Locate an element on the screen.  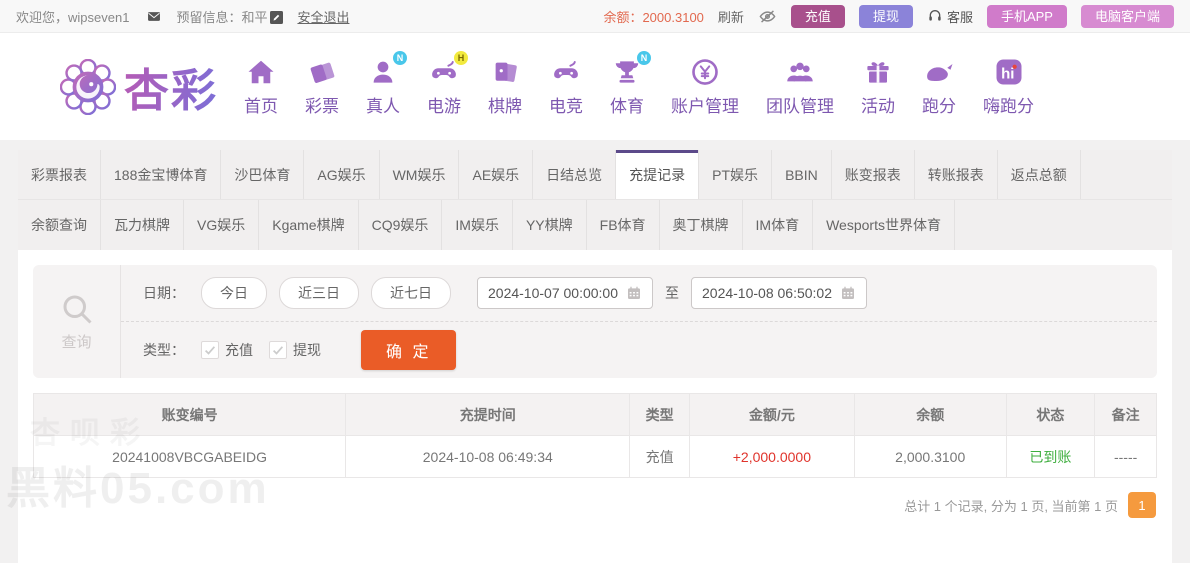
reserved-info-text: 预留信息：和平 is located at coordinates (222, 17).